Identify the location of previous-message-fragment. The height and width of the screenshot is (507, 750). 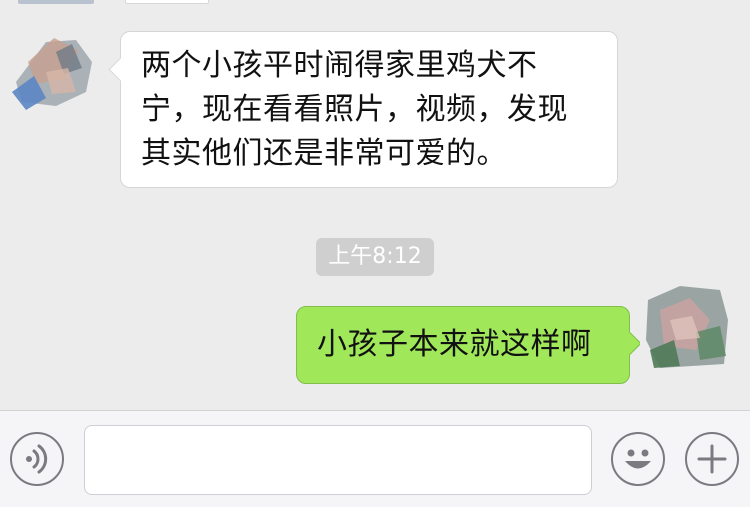
(56, 2).